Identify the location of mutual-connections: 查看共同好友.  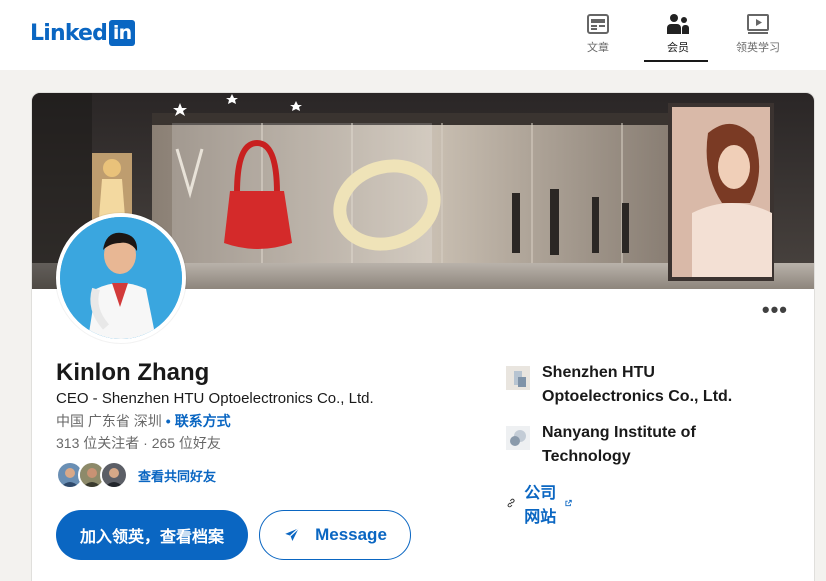
(136, 475).